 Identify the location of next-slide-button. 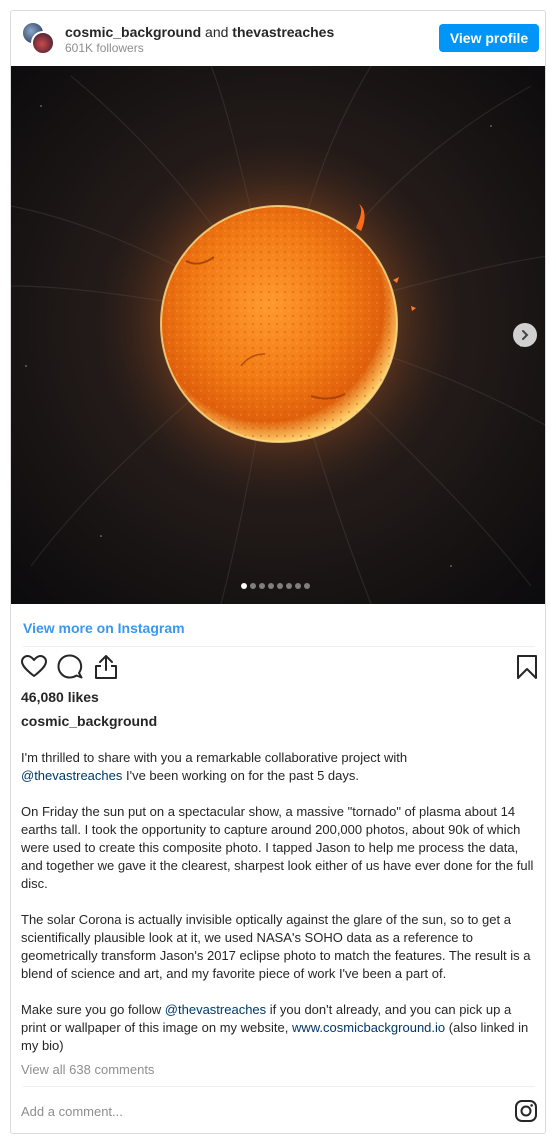
(525, 335).